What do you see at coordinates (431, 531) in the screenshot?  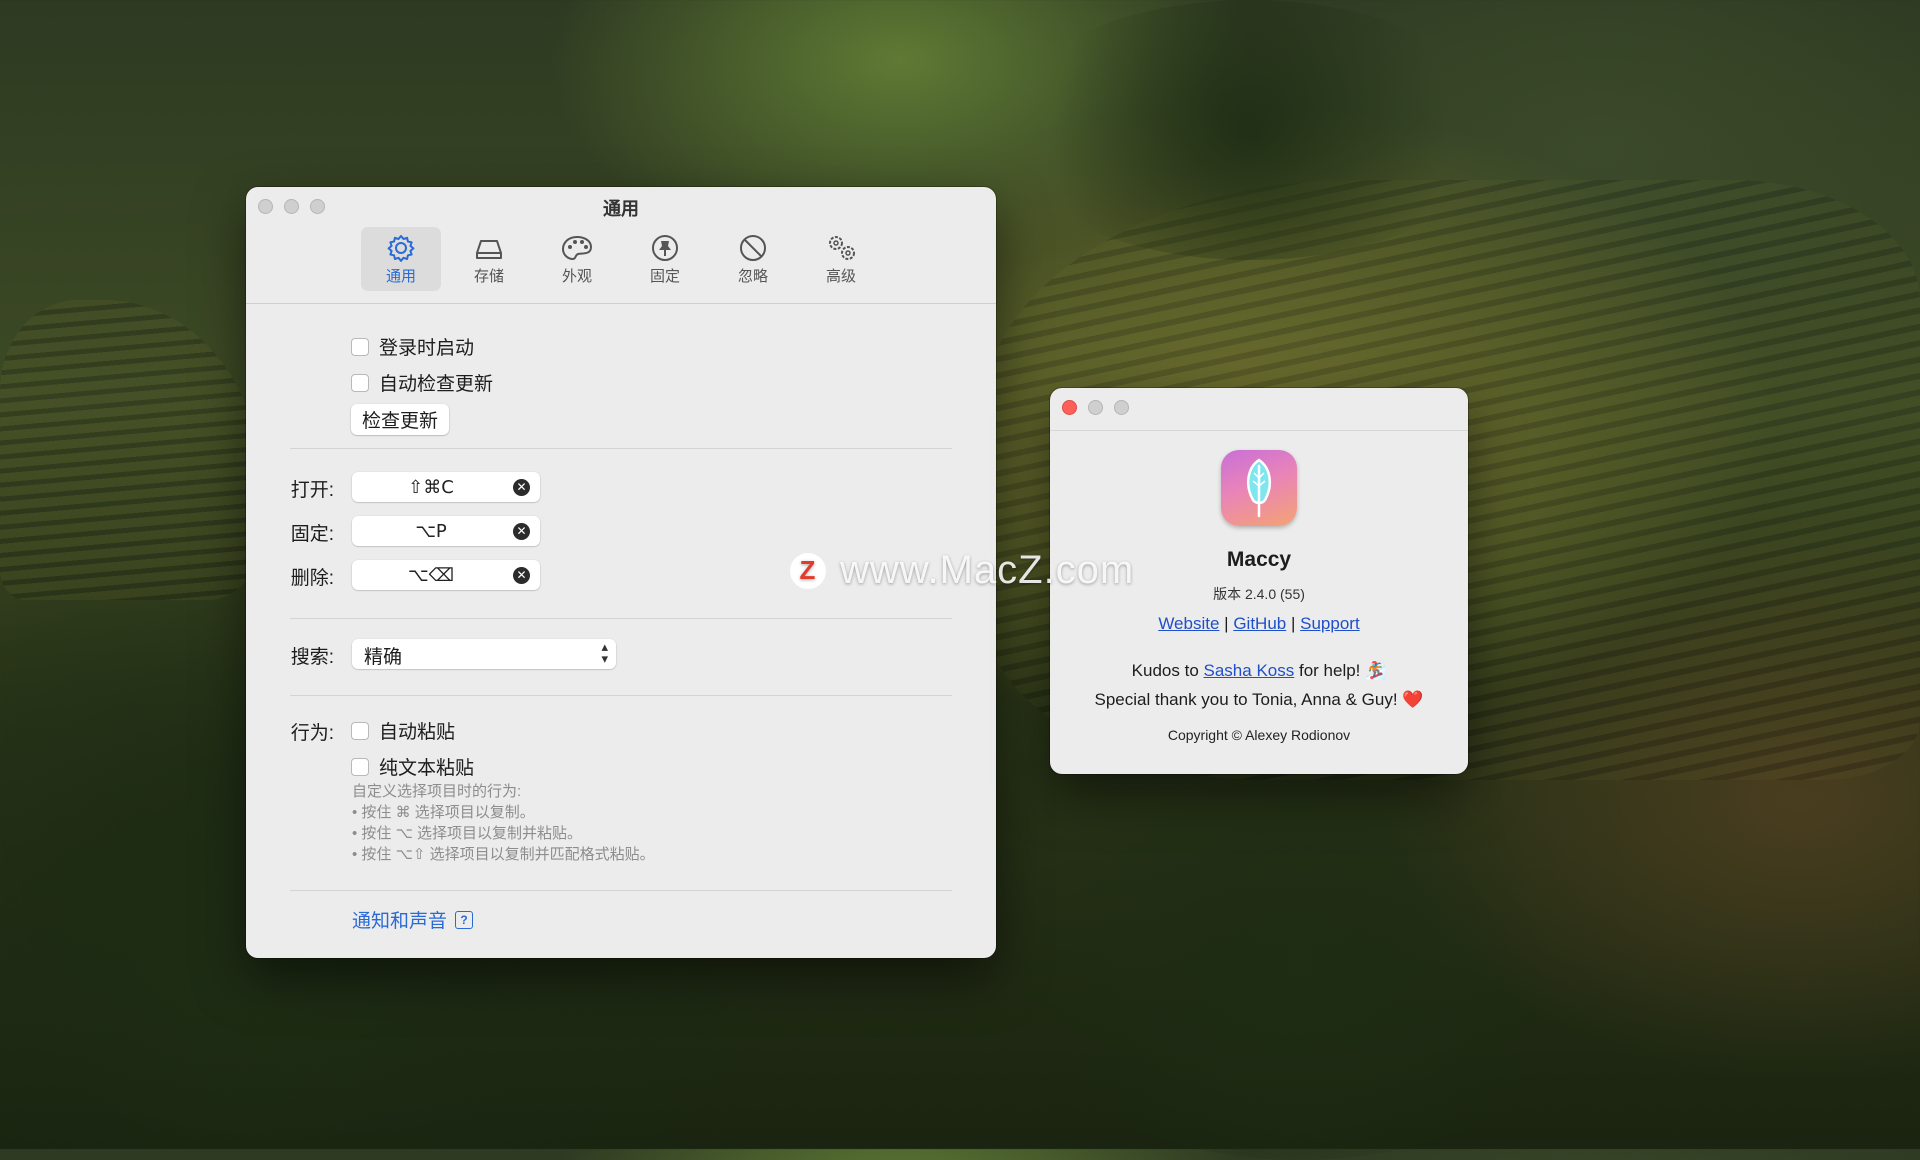 I see `pin-shortcut-keys: ⌥P` at bounding box center [431, 531].